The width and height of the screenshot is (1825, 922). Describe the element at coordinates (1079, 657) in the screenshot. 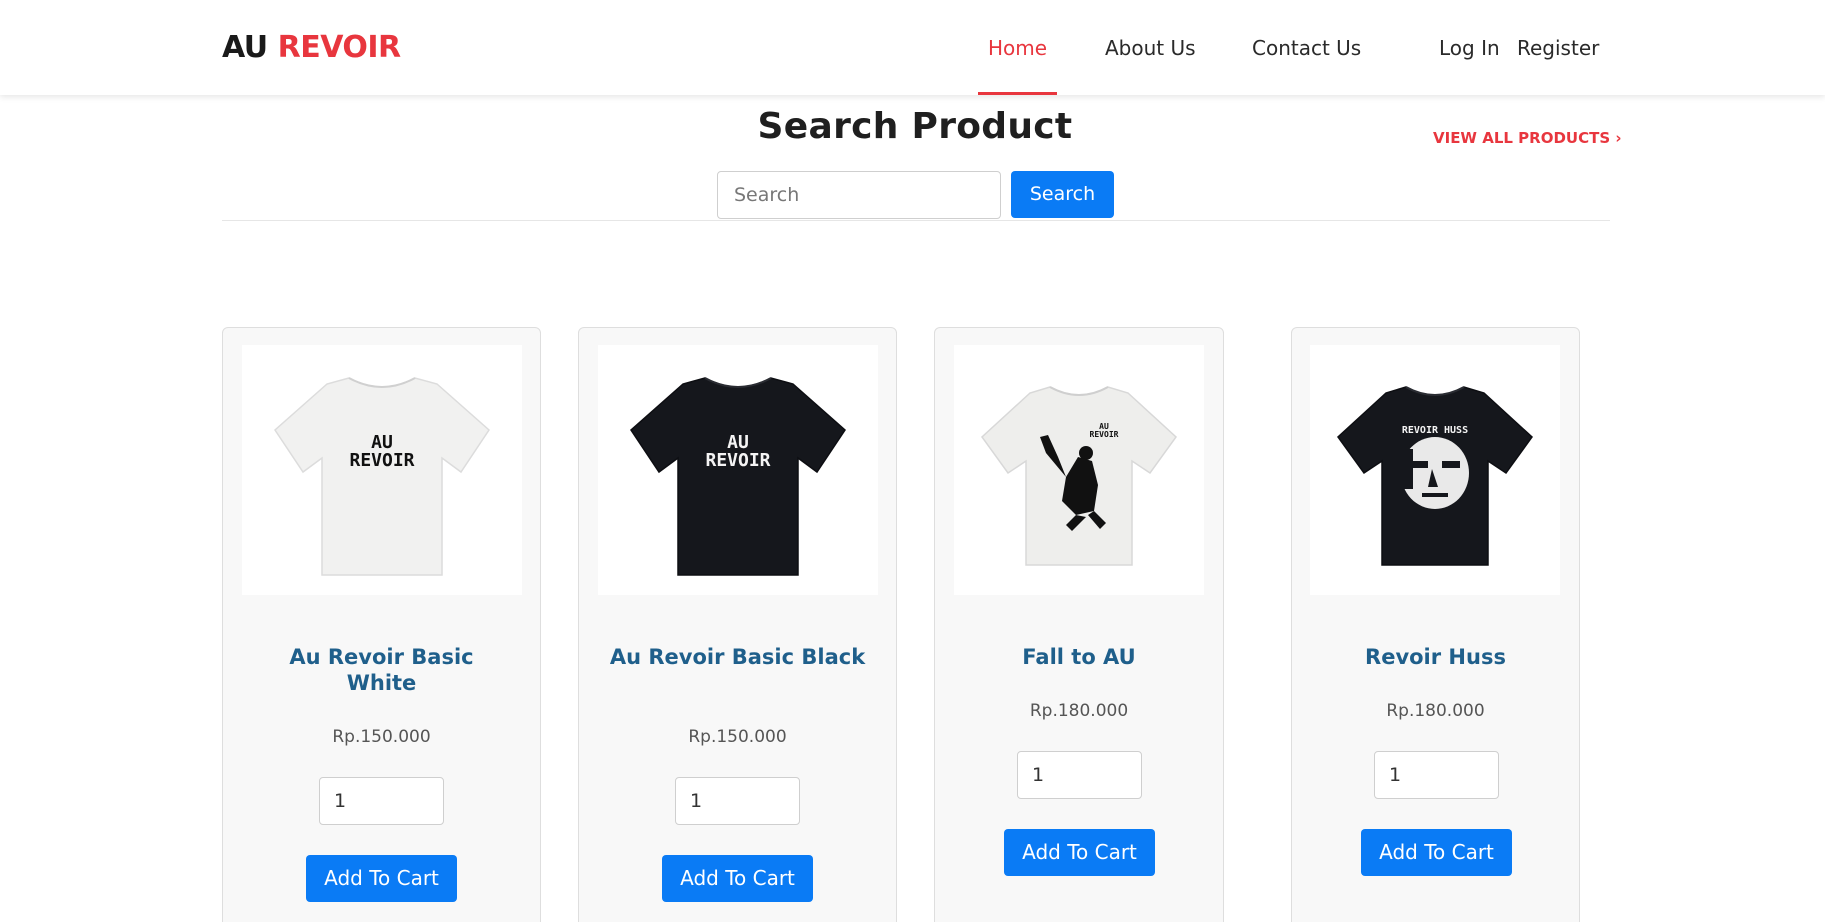

I see `product-name: Fall to AU` at that location.